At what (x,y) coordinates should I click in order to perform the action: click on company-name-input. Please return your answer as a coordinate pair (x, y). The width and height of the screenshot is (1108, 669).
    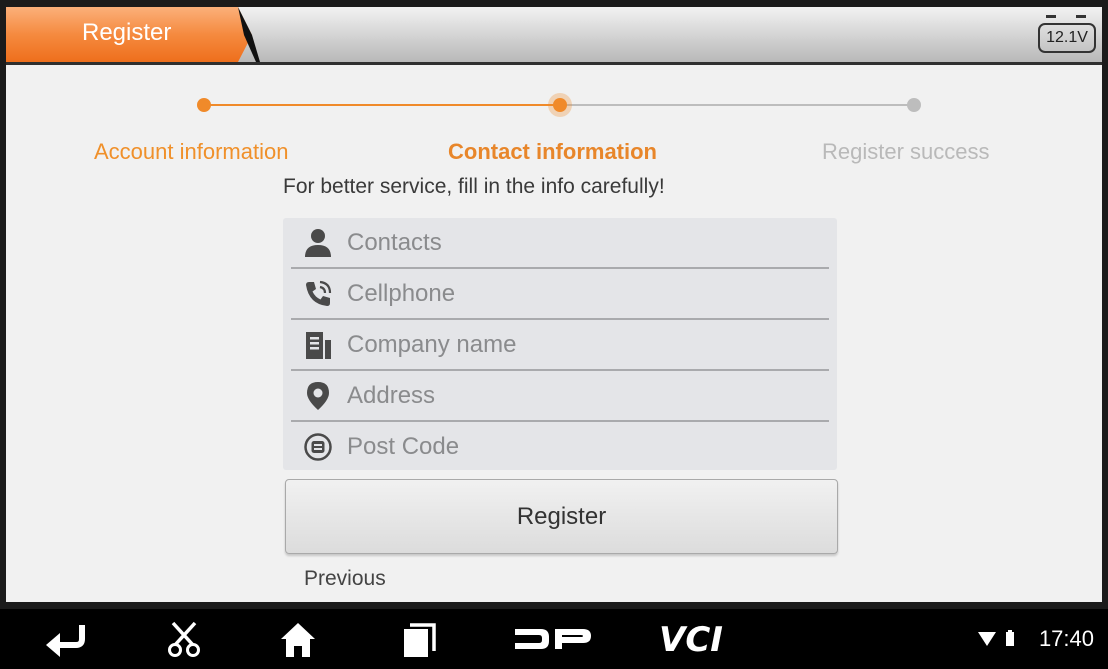
    Looking at the image, I should click on (582, 345).